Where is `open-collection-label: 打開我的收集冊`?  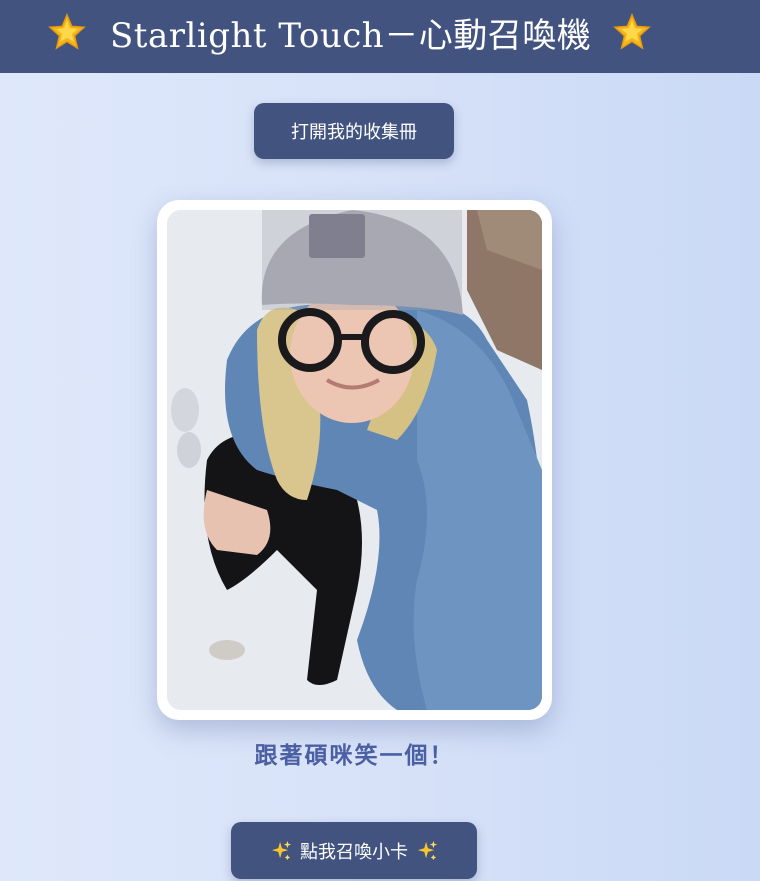 open-collection-label: 打開我的收集冊 is located at coordinates (354, 132).